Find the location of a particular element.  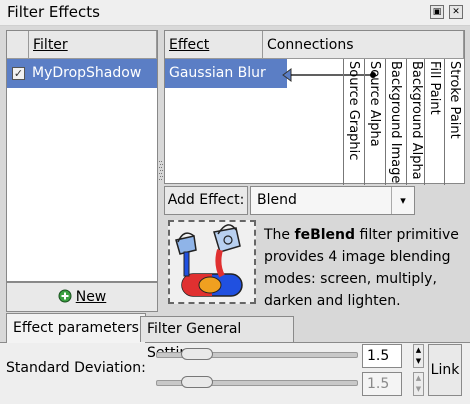

effect-name: Gaussian Blur is located at coordinates (217, 73).